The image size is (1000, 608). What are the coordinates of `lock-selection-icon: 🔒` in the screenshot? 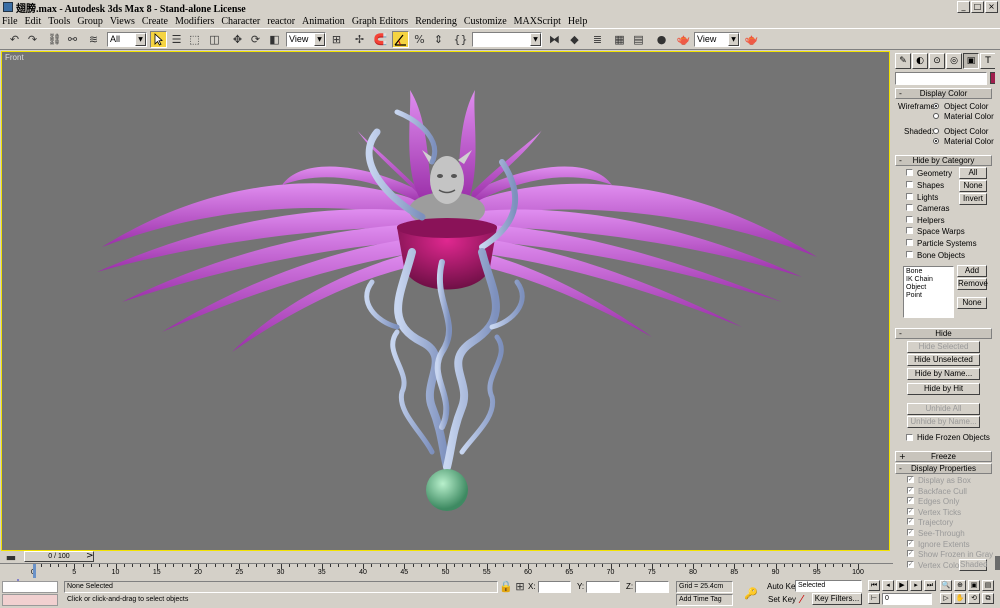 It's located at (506, 586).